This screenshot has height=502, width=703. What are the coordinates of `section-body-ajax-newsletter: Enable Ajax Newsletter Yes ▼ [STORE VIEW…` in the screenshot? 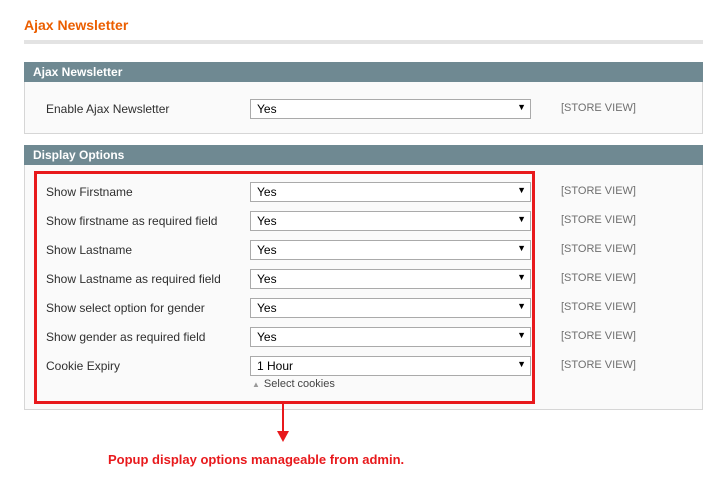 It's located at (363, 108).